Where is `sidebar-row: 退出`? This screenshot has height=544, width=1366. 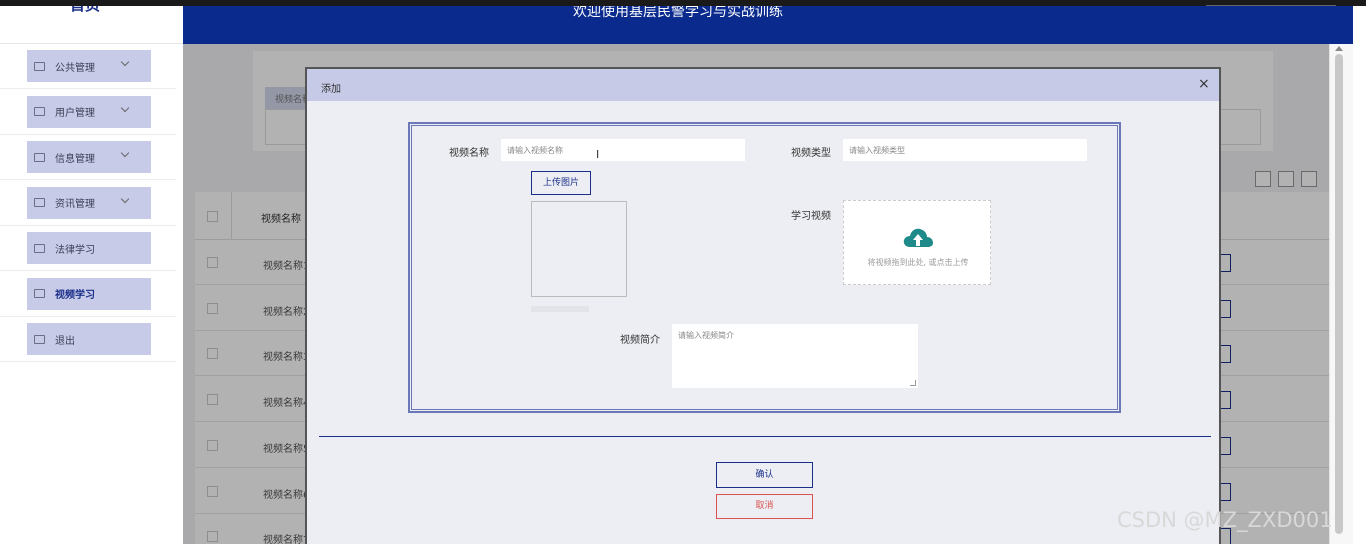
sidebar-row: 退出 is located at coordinates (88, 339).